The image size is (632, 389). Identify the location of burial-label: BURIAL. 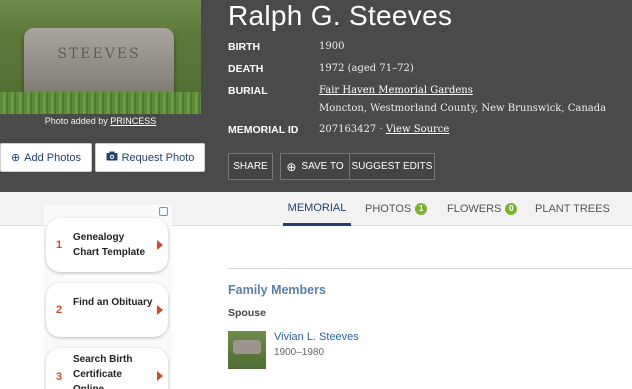
(248, 91).